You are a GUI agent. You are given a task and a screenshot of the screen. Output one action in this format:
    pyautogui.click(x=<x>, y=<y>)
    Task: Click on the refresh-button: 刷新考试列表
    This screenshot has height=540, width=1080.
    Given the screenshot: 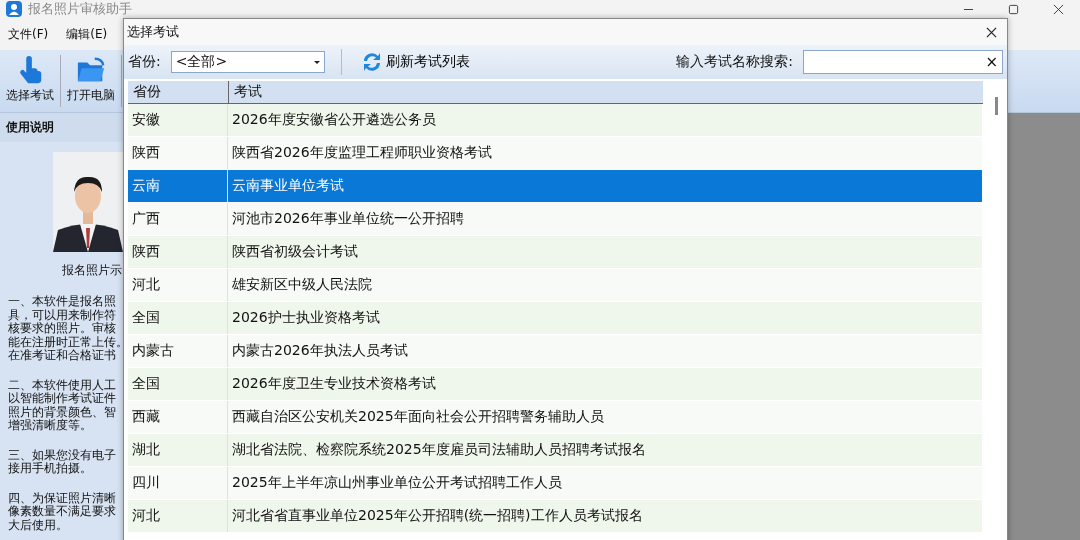 What is the action you would take?
    pyautogui.click(x=414, y=62)
    